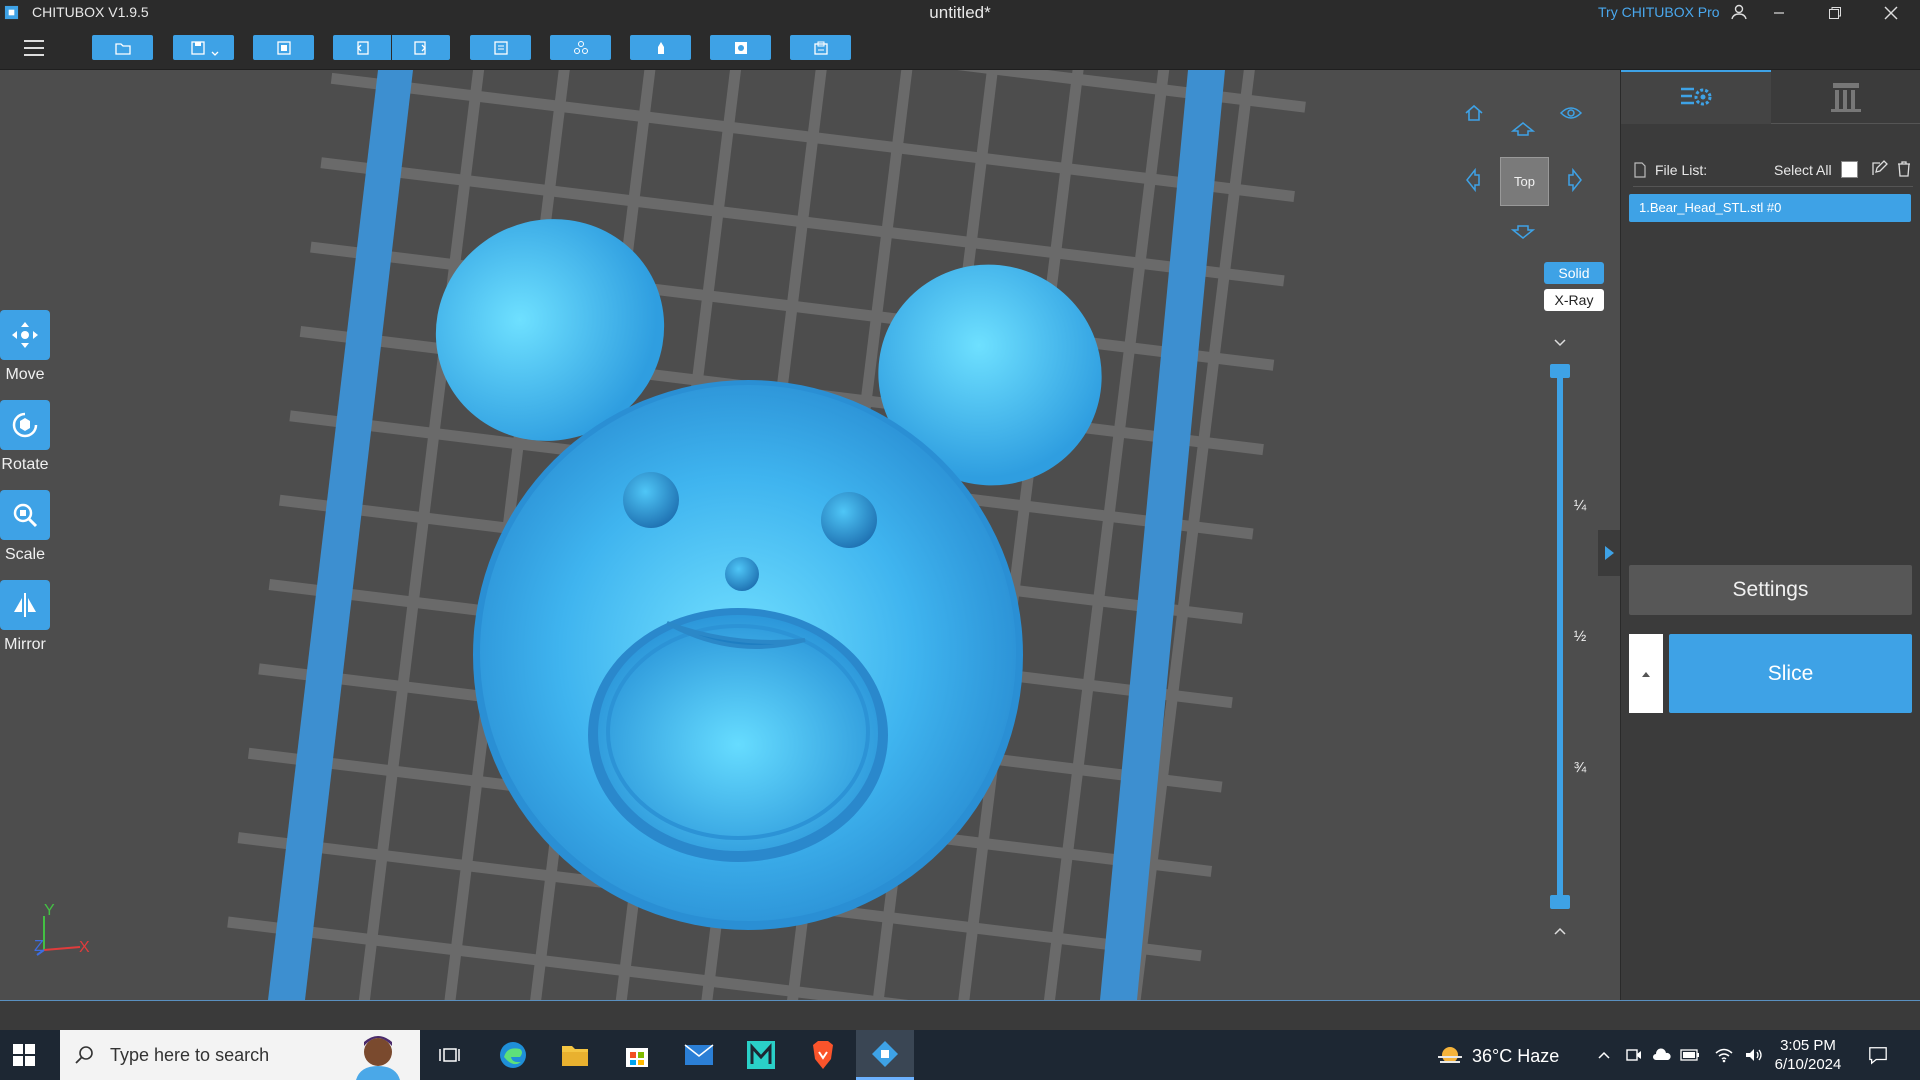  I want to click on rotate-tool: Rotate, so click(25, 437).